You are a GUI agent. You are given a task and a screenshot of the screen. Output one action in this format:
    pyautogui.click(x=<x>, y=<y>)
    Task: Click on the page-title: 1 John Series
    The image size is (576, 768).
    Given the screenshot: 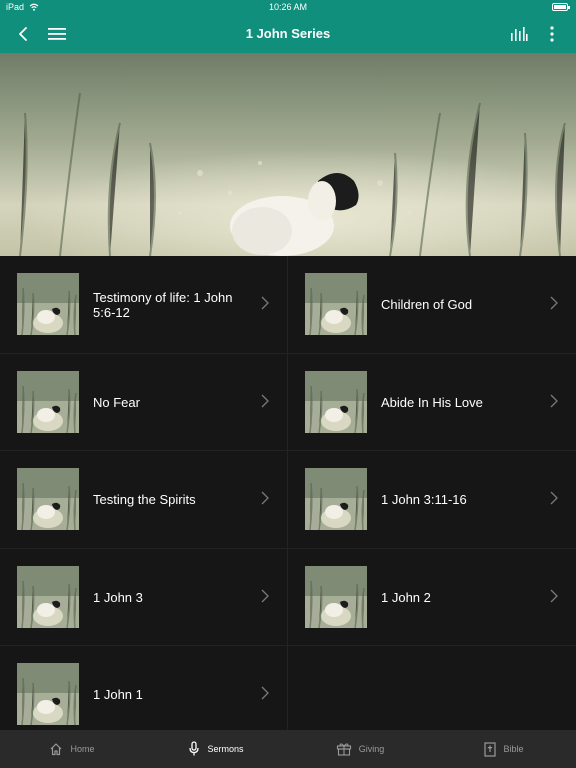 What is the action you would take?
    pyautogui.click(x=288, y=33)
    